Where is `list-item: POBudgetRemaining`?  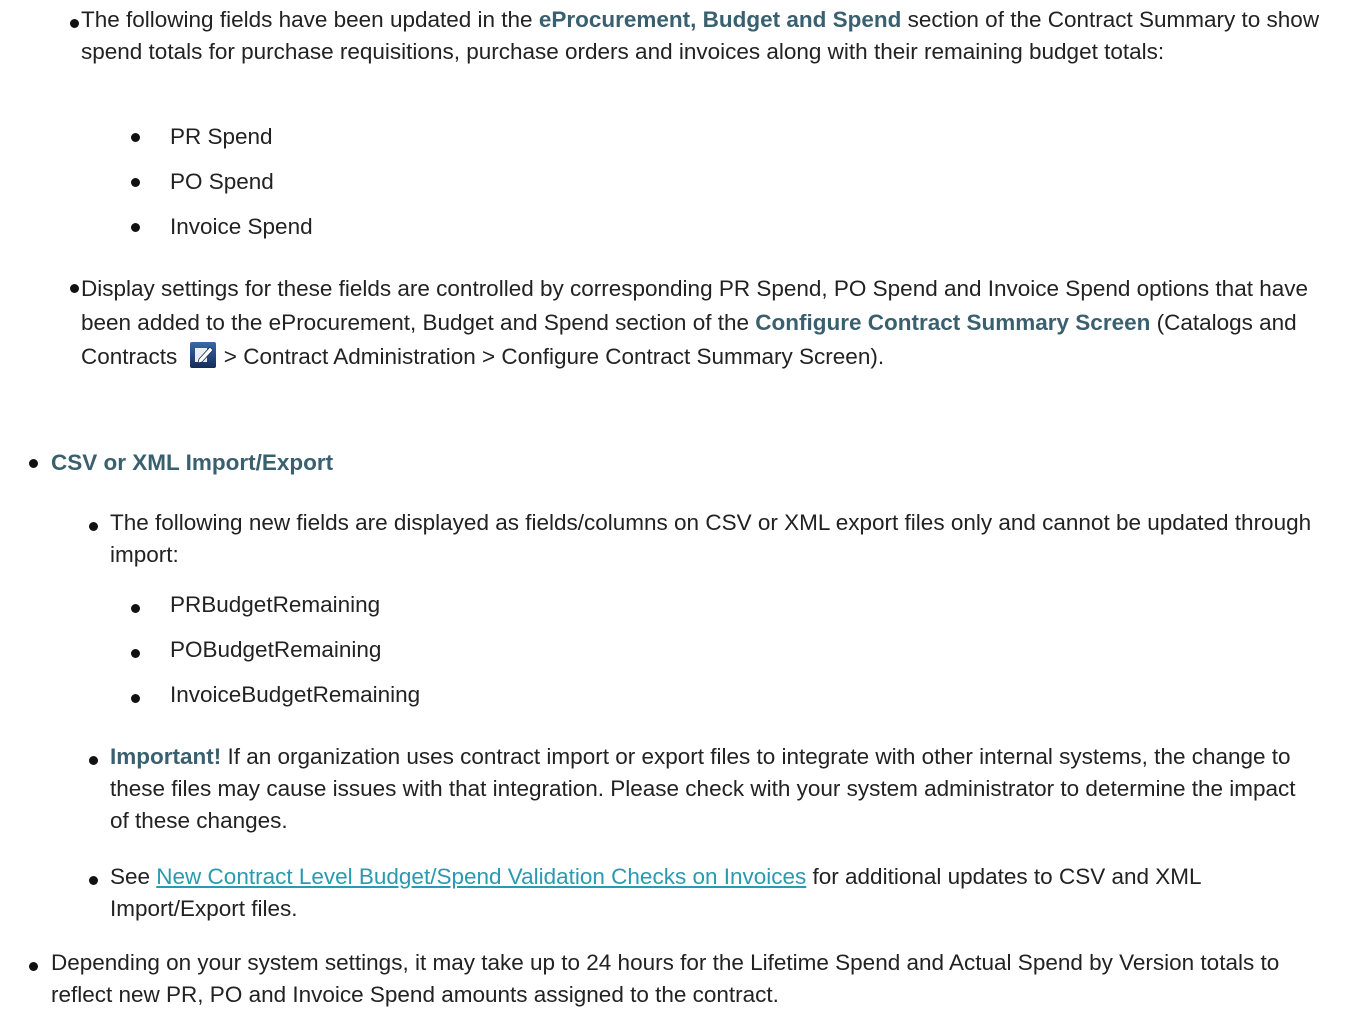
list-item: POBudgetRemaining is located at coordinates (276, 649).